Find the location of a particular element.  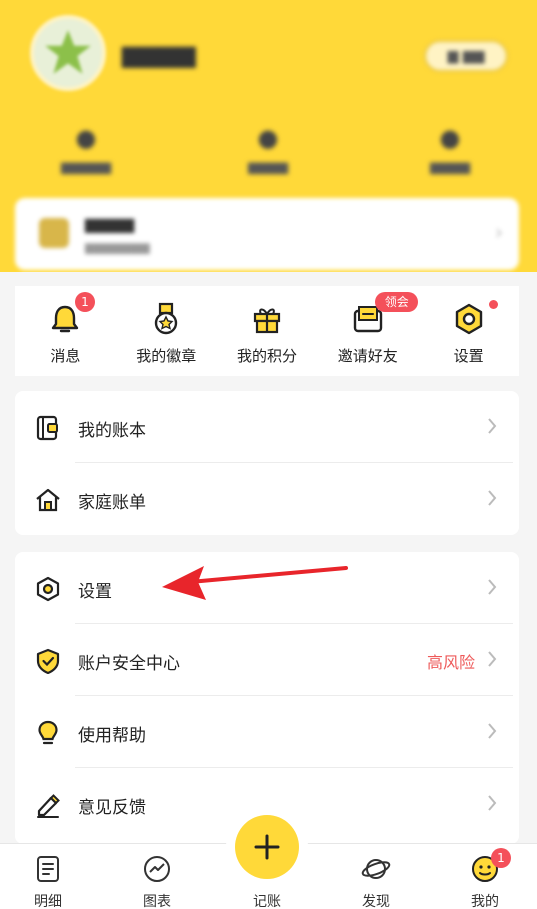

document-list-icon is located at coordinates (48, 869).